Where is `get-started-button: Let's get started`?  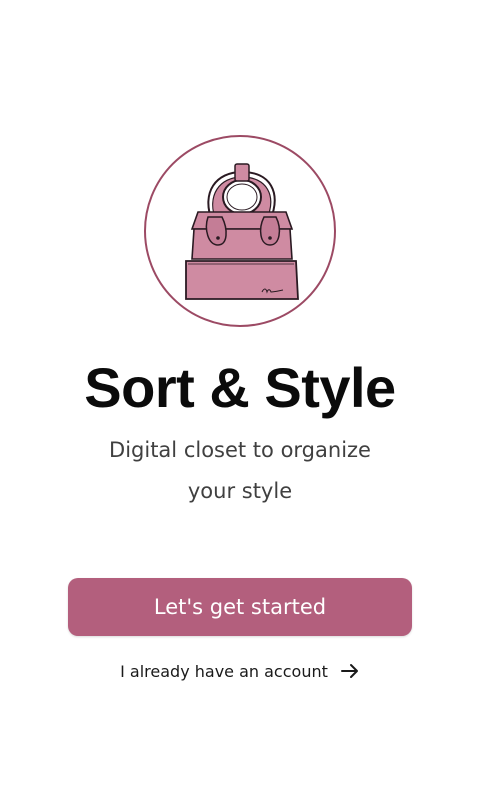
get-started-button: Let's get started is located at coordinates (240, 607).